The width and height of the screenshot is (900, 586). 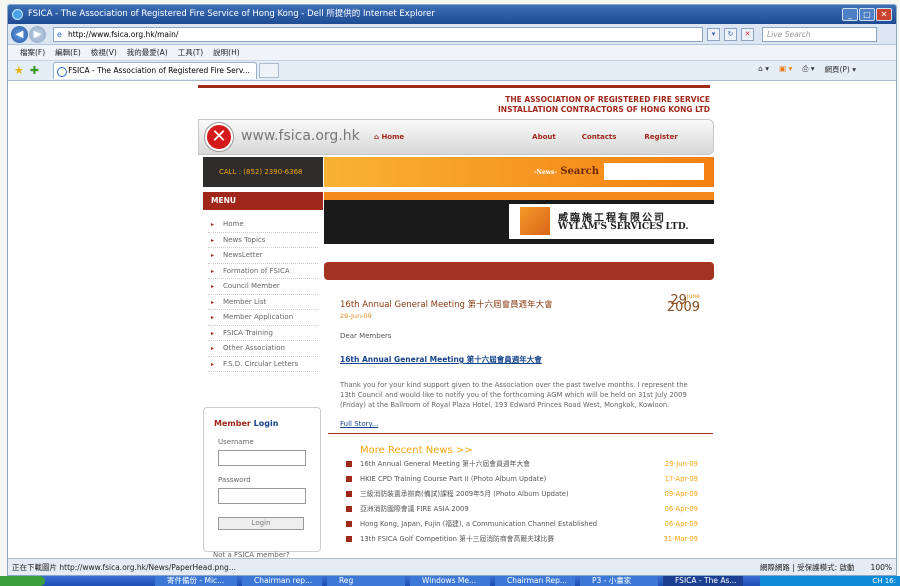 What do you see at coordinates (416, 450) in the screenshot?
I see `more-news-heading: More Recent News >>` at bounding box center [416, 450].